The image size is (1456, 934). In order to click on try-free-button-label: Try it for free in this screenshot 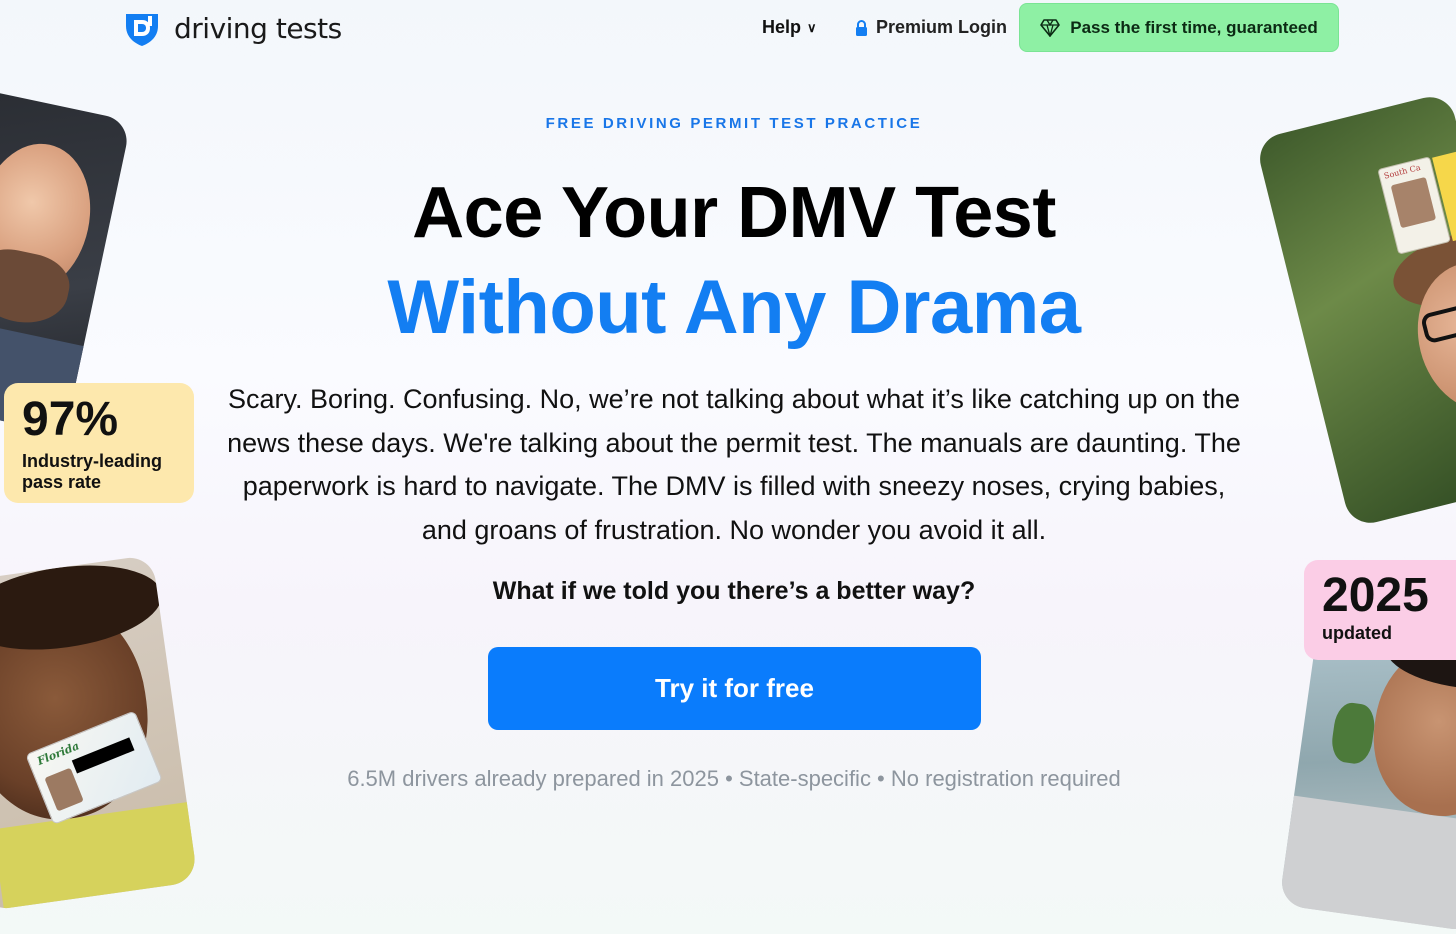, I will do `click(734, 688)`.